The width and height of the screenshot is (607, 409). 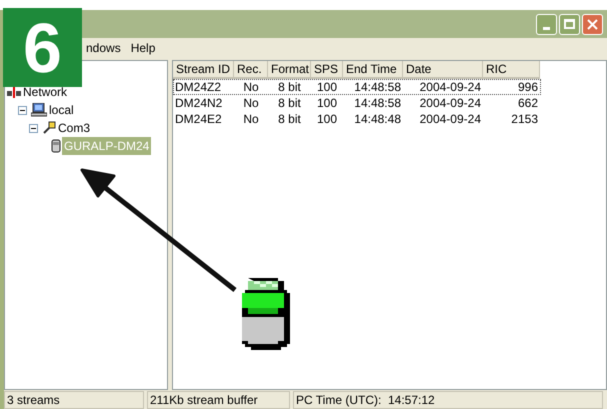 I want to click on column-header: Stream ID, so click(x=203, y=70).